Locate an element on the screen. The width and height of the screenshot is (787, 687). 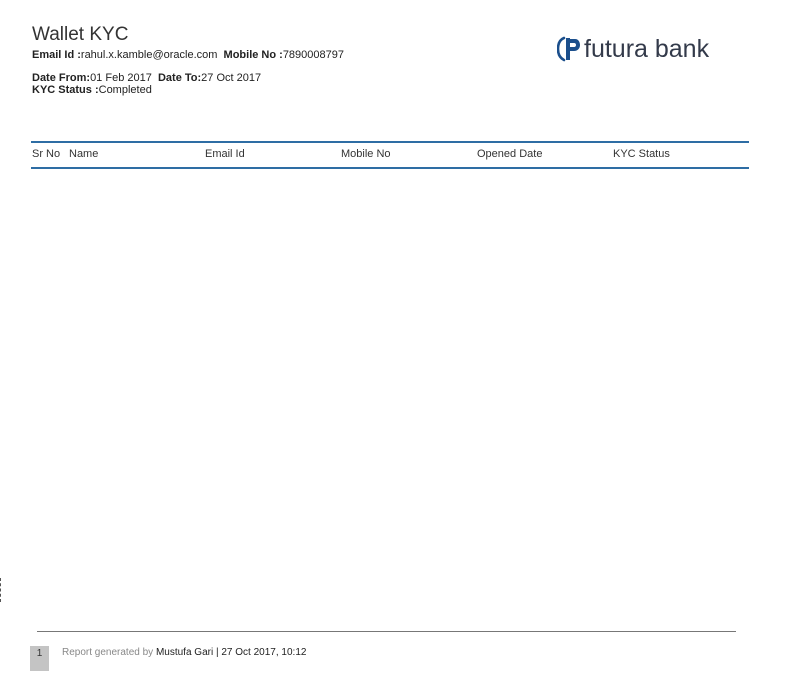
column-header-opened-date: Opened Date is located at coordinates (510, 154).